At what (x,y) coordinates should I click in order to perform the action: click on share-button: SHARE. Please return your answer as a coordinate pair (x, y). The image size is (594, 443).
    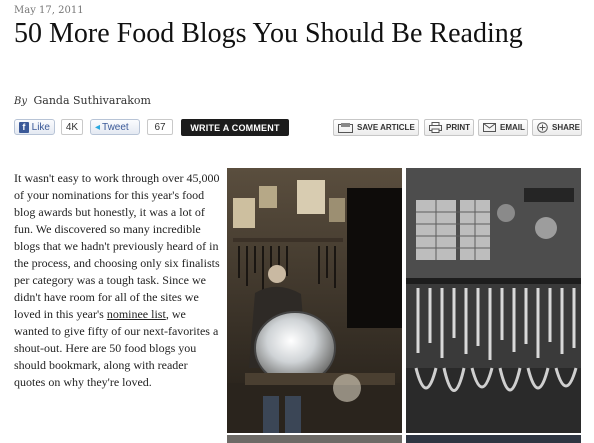
    Looking at the image, I should click on (557, 127).